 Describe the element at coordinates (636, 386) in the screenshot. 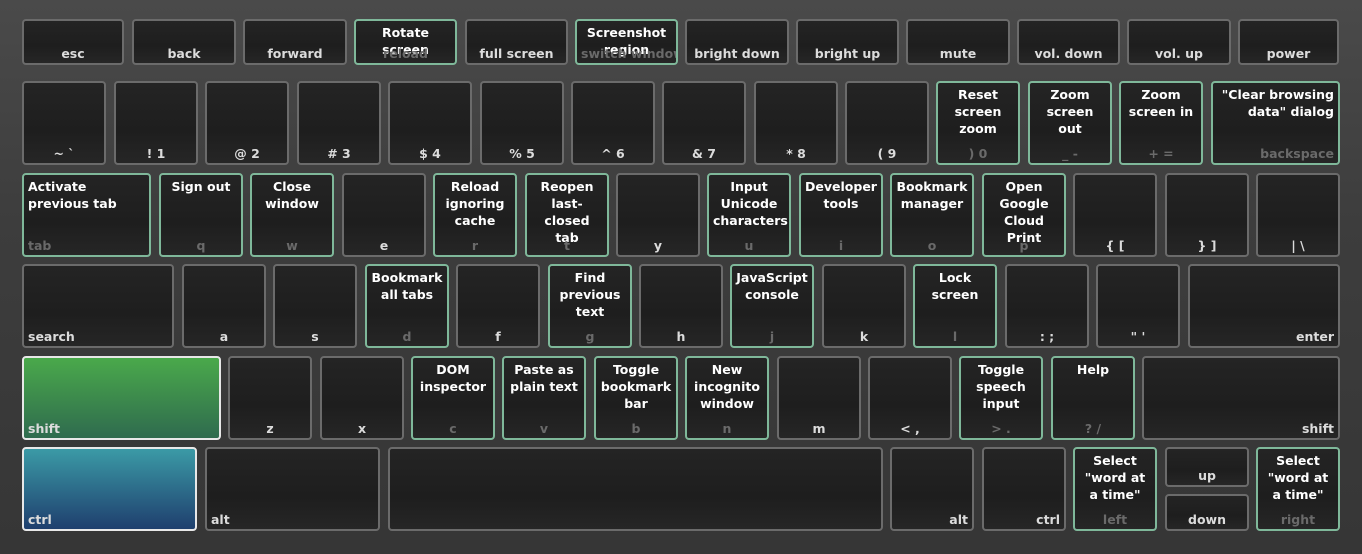

I see `shortcut-label: Toggle bookmark bar` at that location.